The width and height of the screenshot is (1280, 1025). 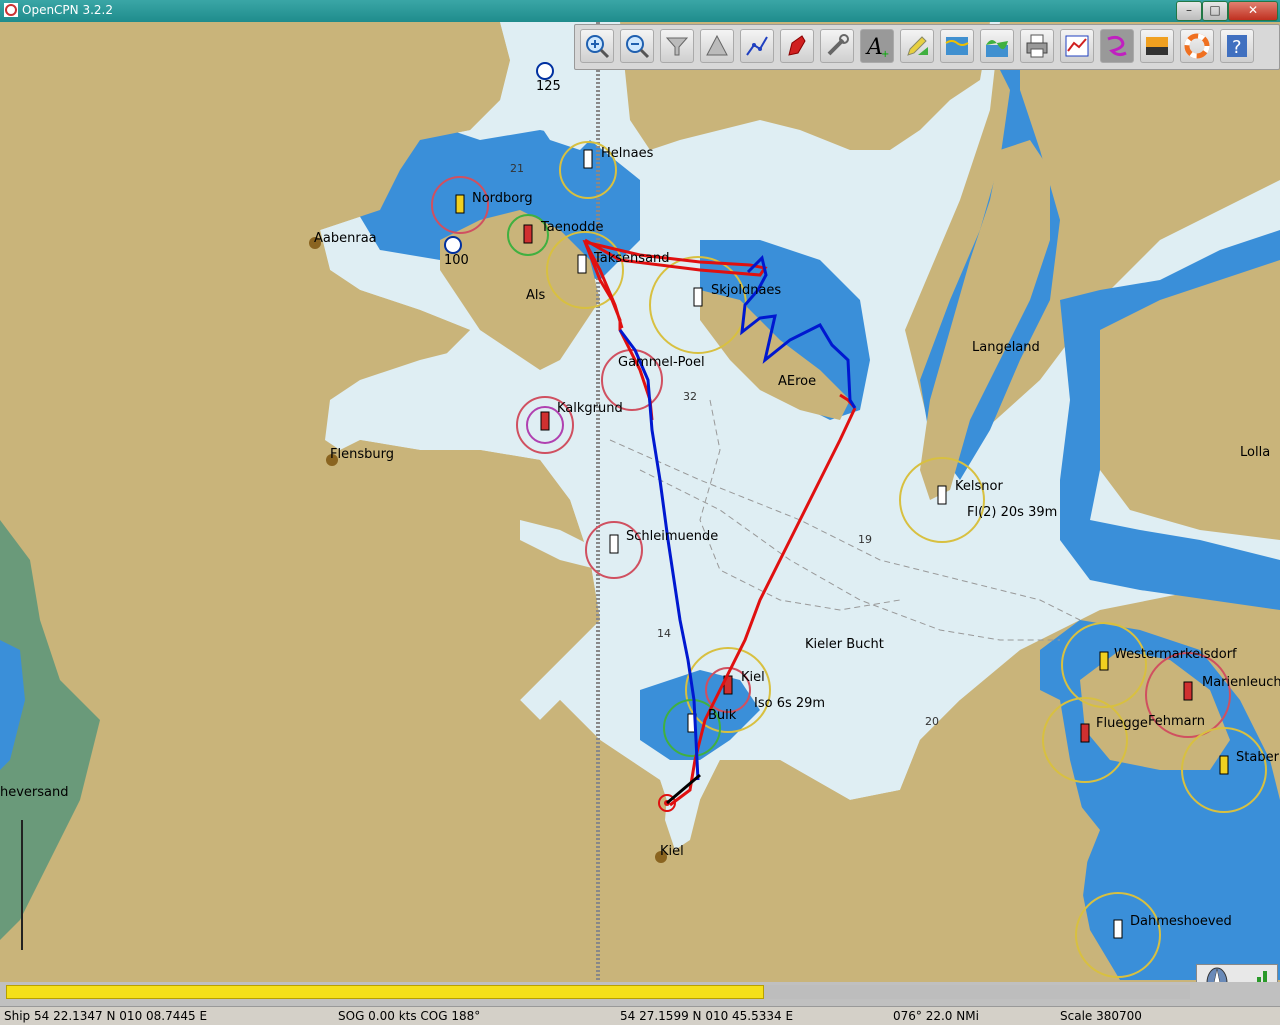 What do you see at coordinates (797, 381) in the screenshot?
I see `place-aeroe: AEroe` at bounding box center [797, 381].